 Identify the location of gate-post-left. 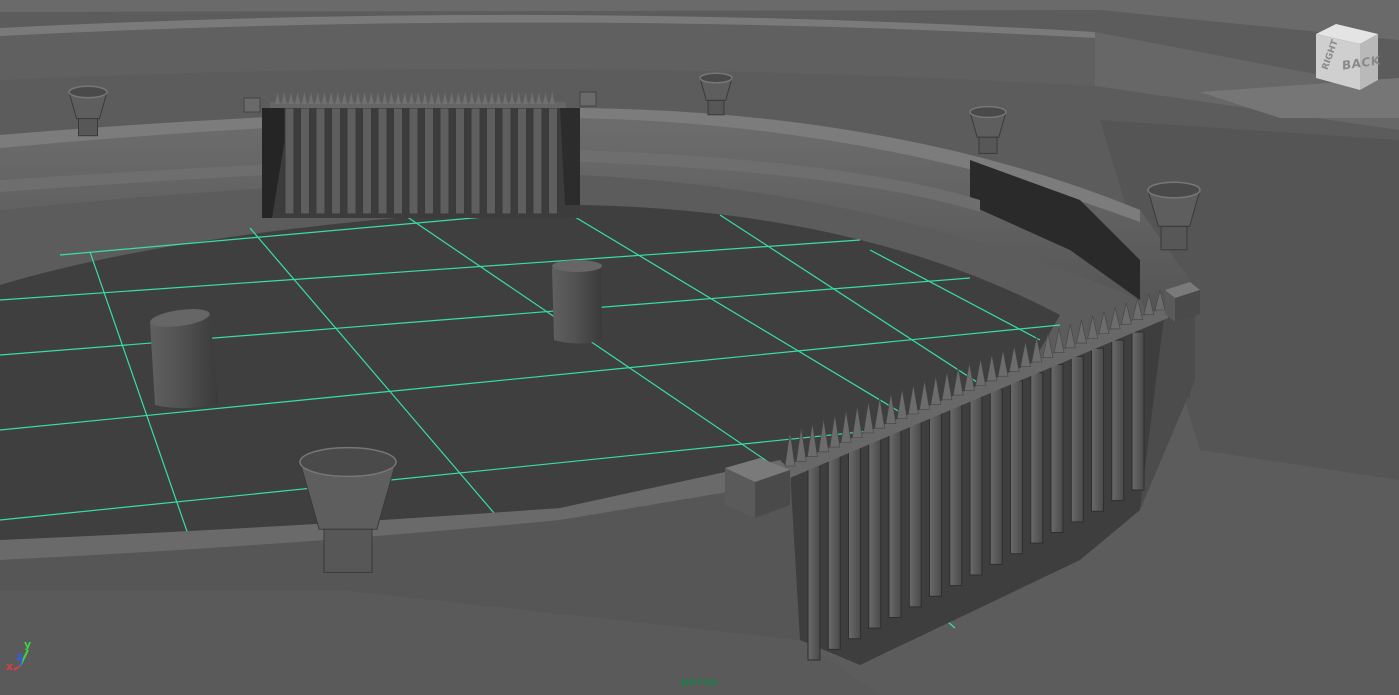
(252, 105).